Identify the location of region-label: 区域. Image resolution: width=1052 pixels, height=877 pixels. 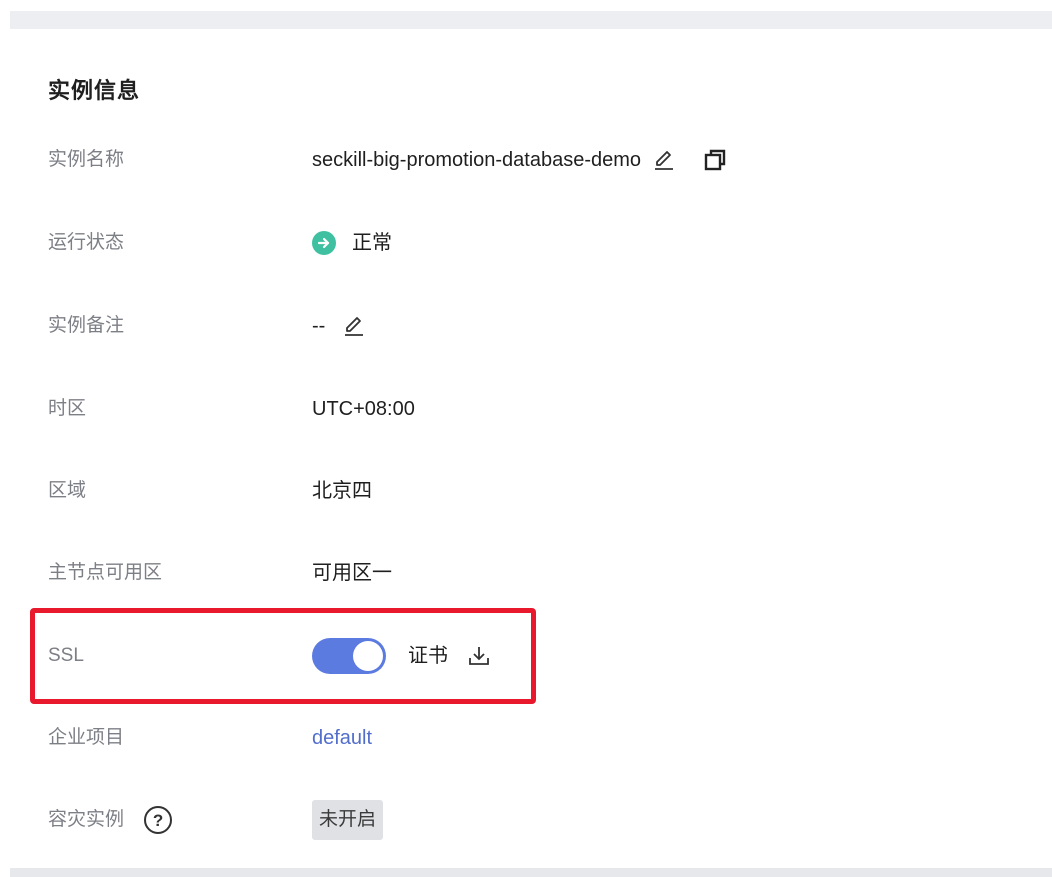
(67, 490).